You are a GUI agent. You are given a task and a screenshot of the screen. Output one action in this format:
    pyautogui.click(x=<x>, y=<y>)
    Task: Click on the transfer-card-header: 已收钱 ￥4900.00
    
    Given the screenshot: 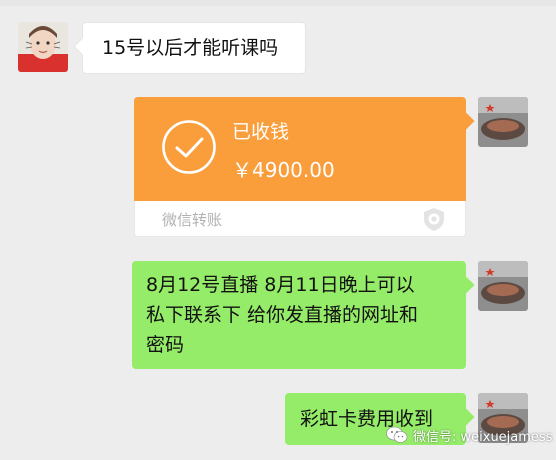 What is the action you would take?
    pyautogui.click(x=300, y=149)
    